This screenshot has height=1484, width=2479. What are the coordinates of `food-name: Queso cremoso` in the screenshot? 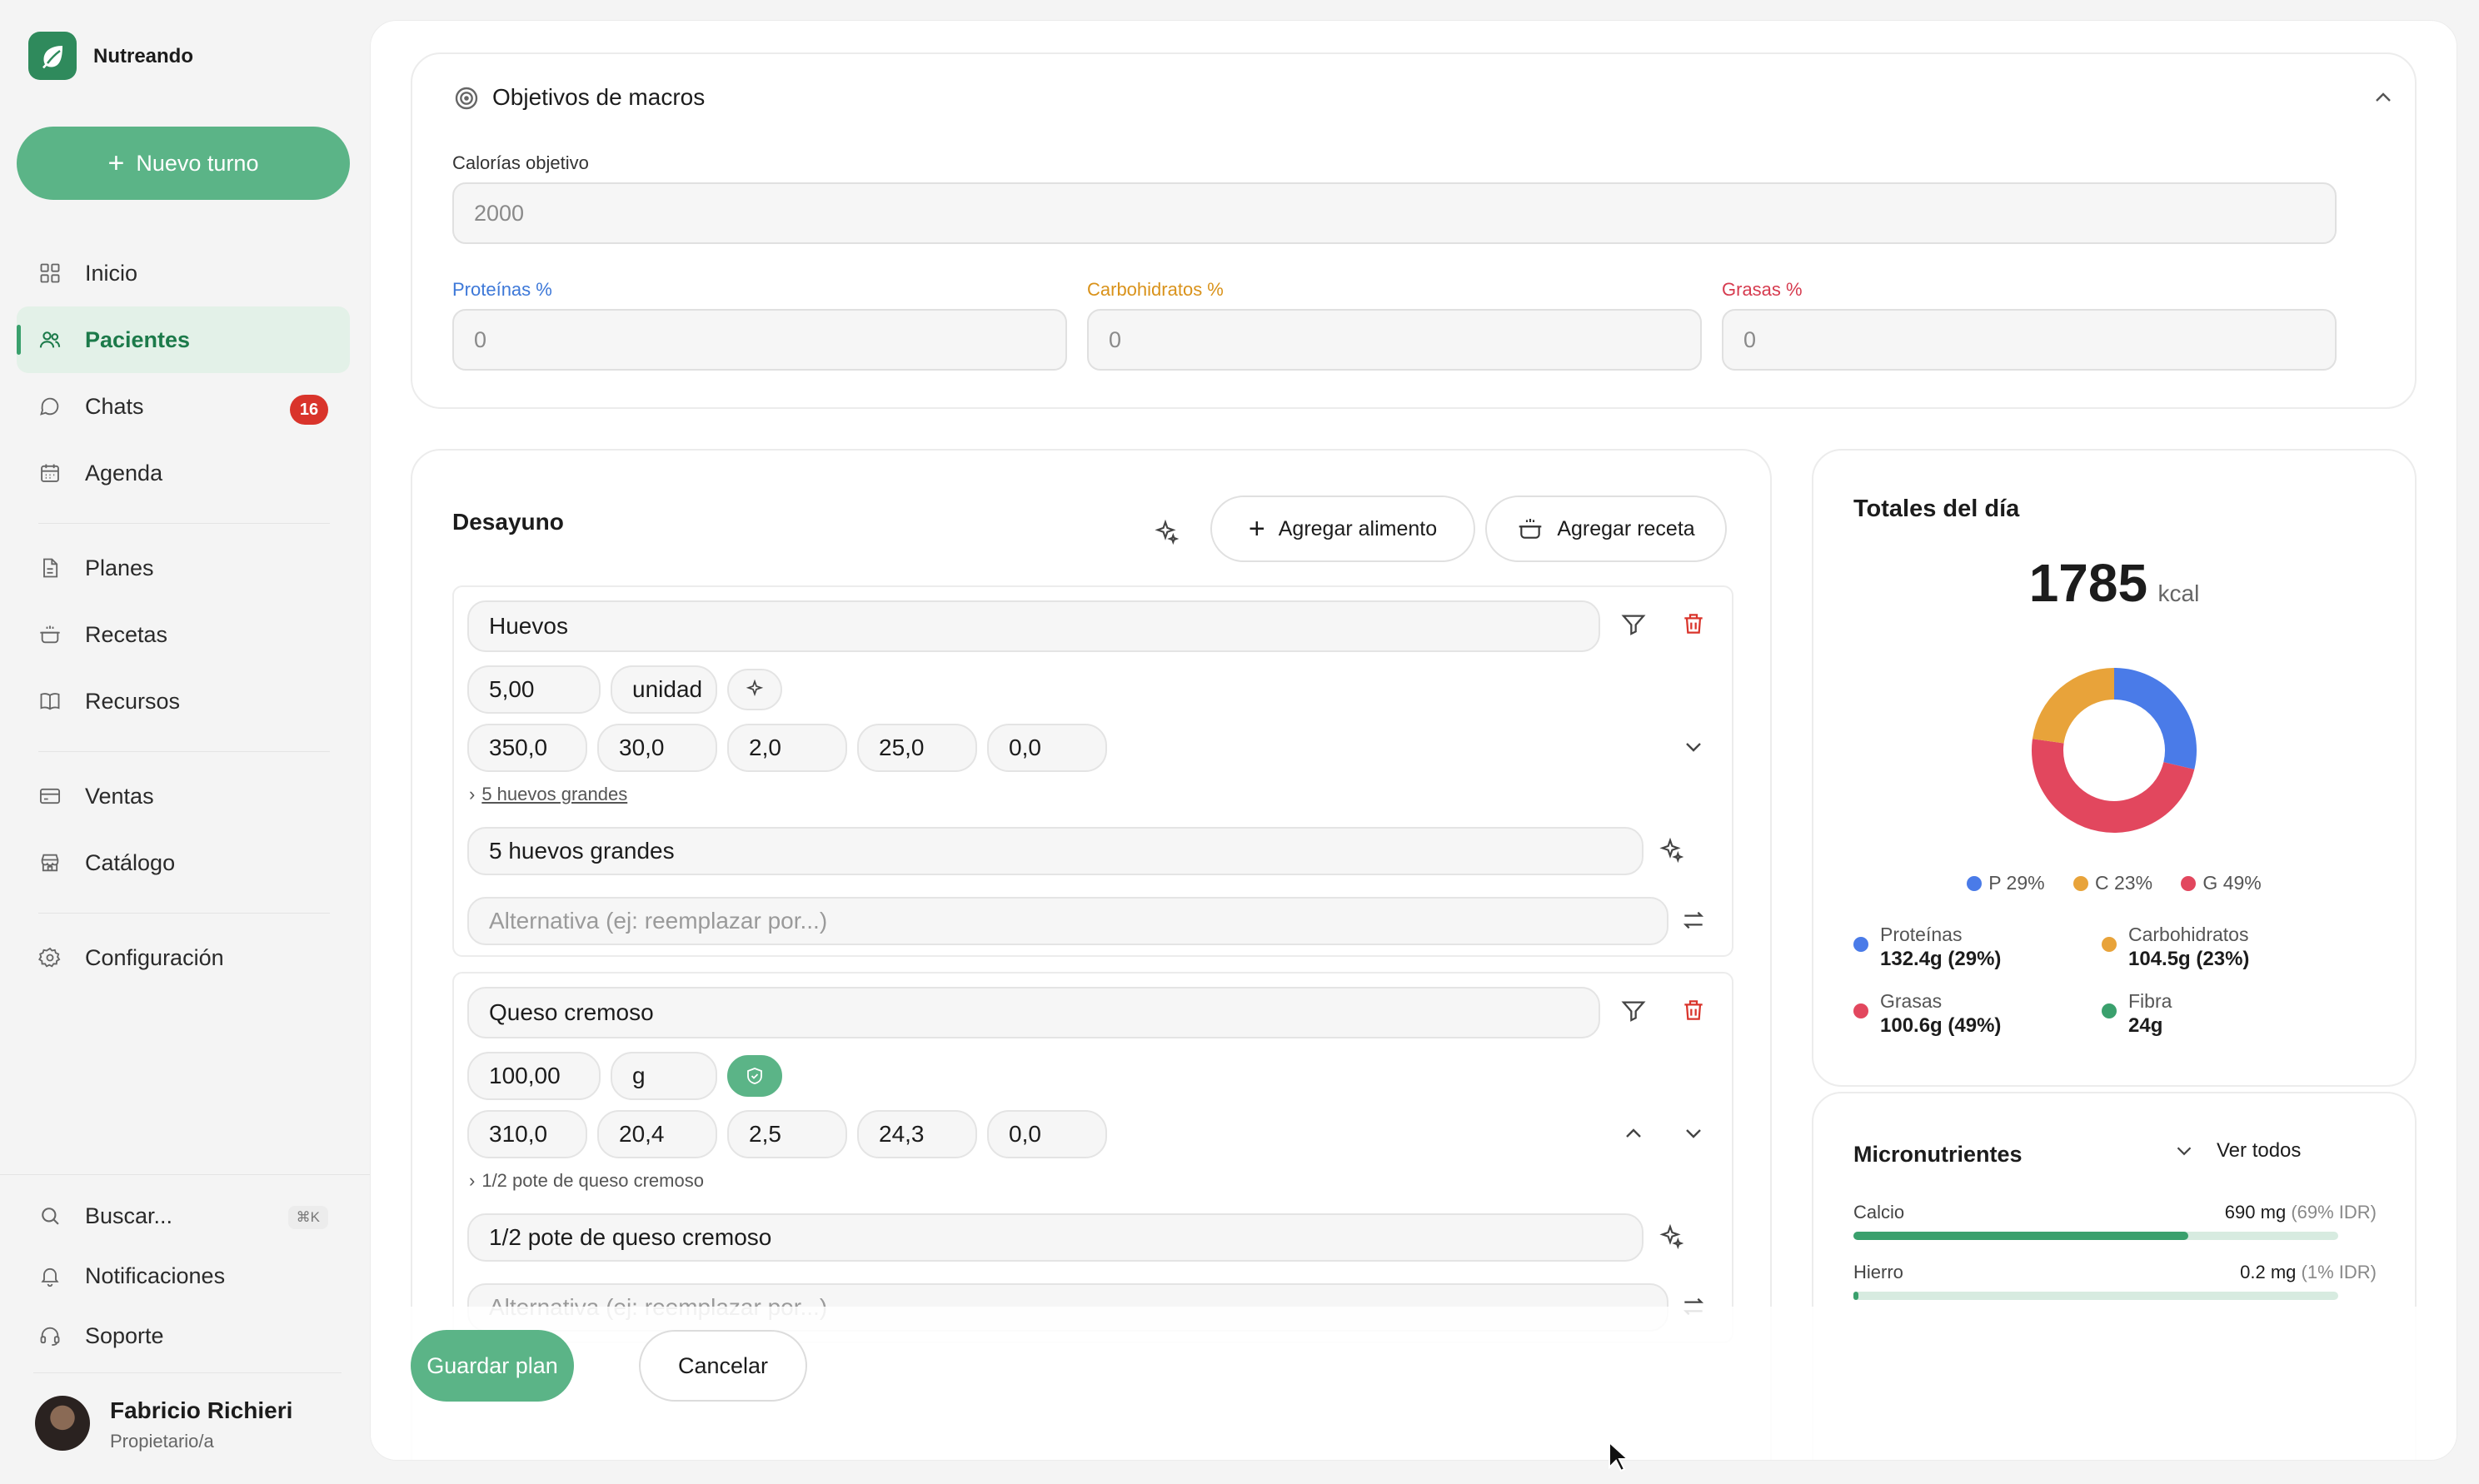 It's located at (571, 1012).